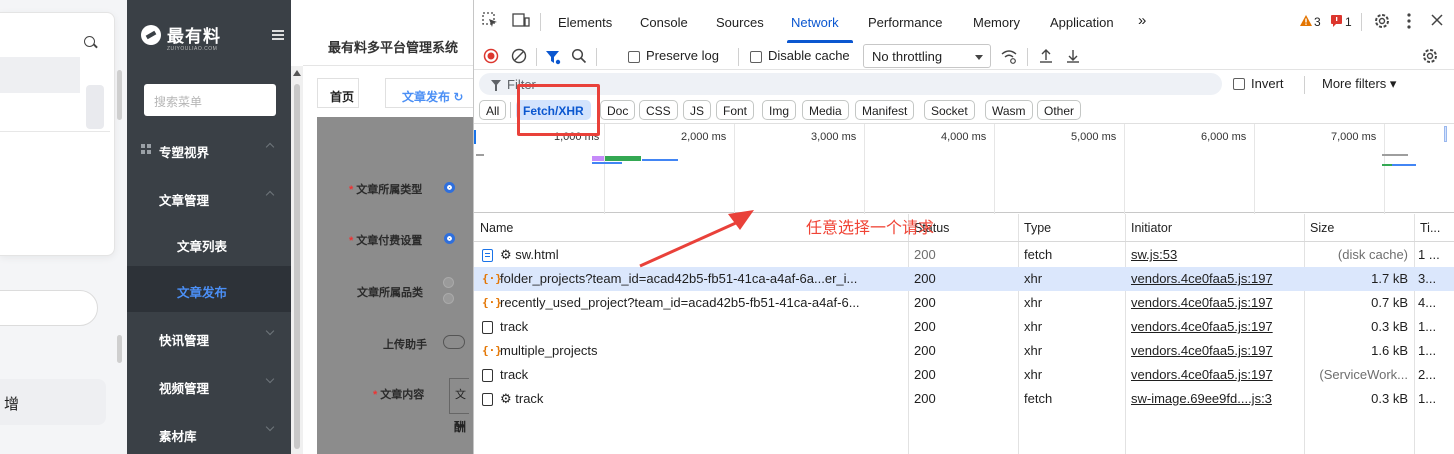 Image resolution: width=1454 pixels, height=454 pixels. Describe the element at coordinates (1214, 228) in the screenshot. I see `column-header-initiator: Initiator` at that location.